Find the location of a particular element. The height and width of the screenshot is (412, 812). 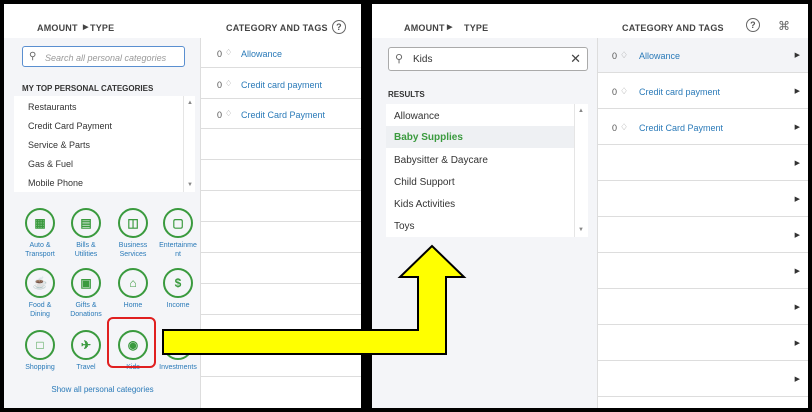

annotation-arrow is located at coordinates (314, 299).